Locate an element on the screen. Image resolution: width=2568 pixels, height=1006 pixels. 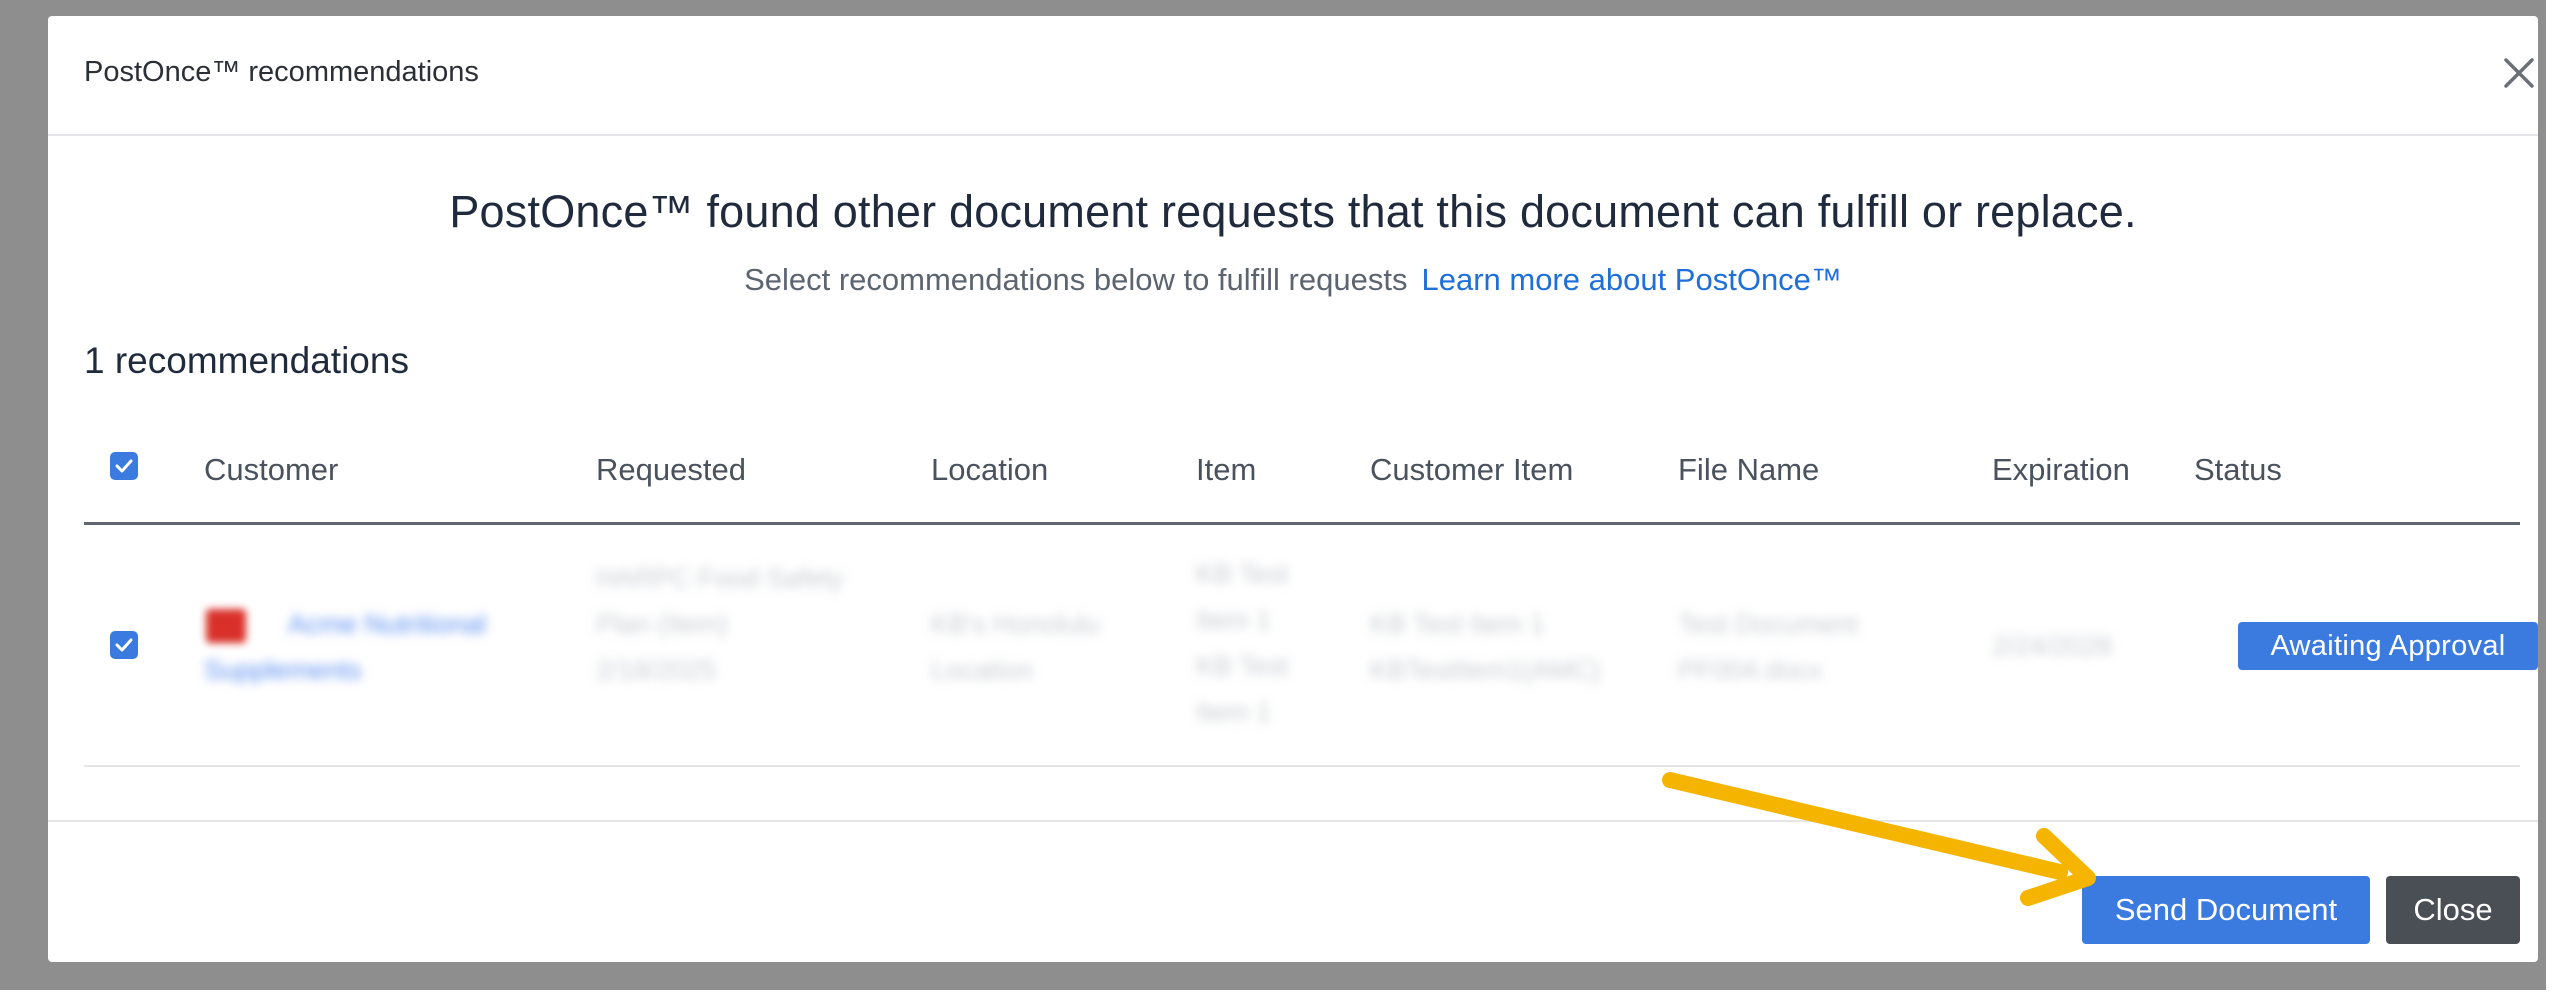
modal-header: PostOnce™ recommendations is located at coordinates (1293, 76).